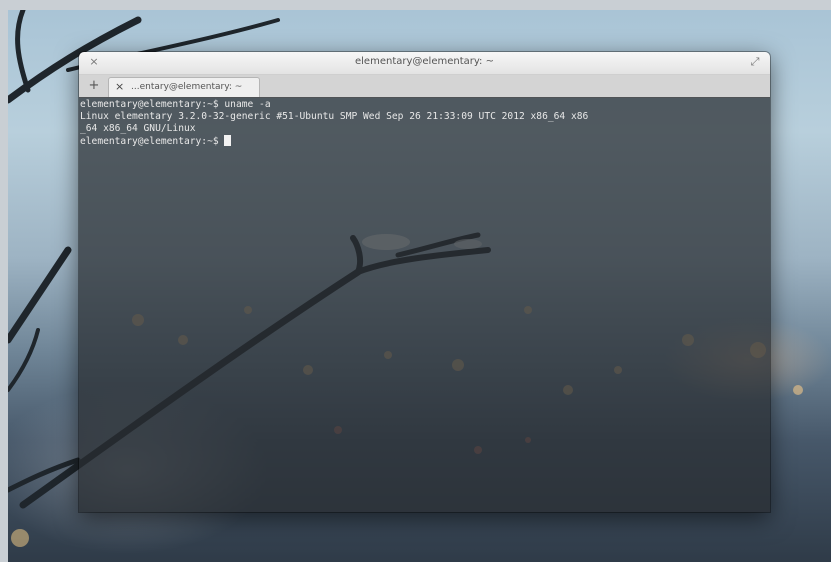  I want to click on maximize-window-icon: ⤢, so click(755, 62).